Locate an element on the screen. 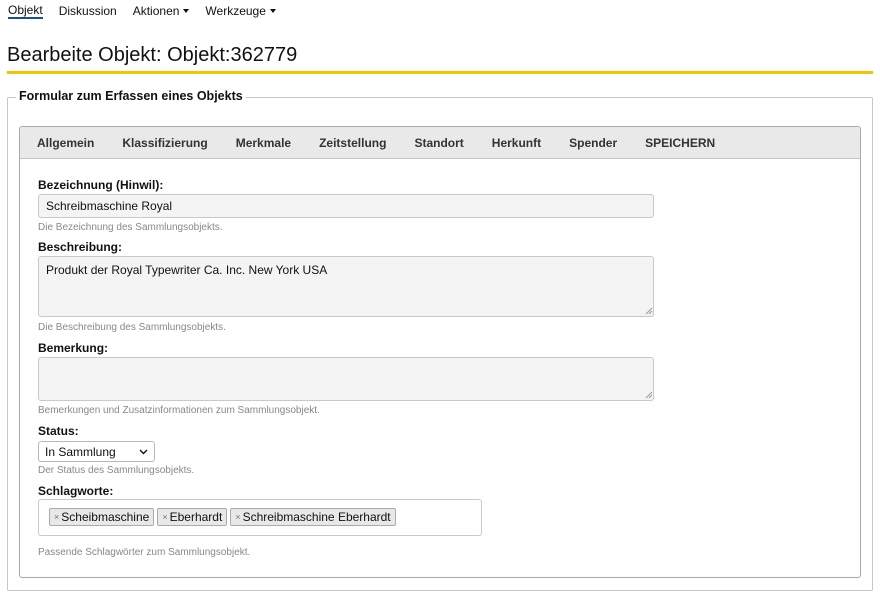  status-label: Status: is located at coordinates (58, 431).